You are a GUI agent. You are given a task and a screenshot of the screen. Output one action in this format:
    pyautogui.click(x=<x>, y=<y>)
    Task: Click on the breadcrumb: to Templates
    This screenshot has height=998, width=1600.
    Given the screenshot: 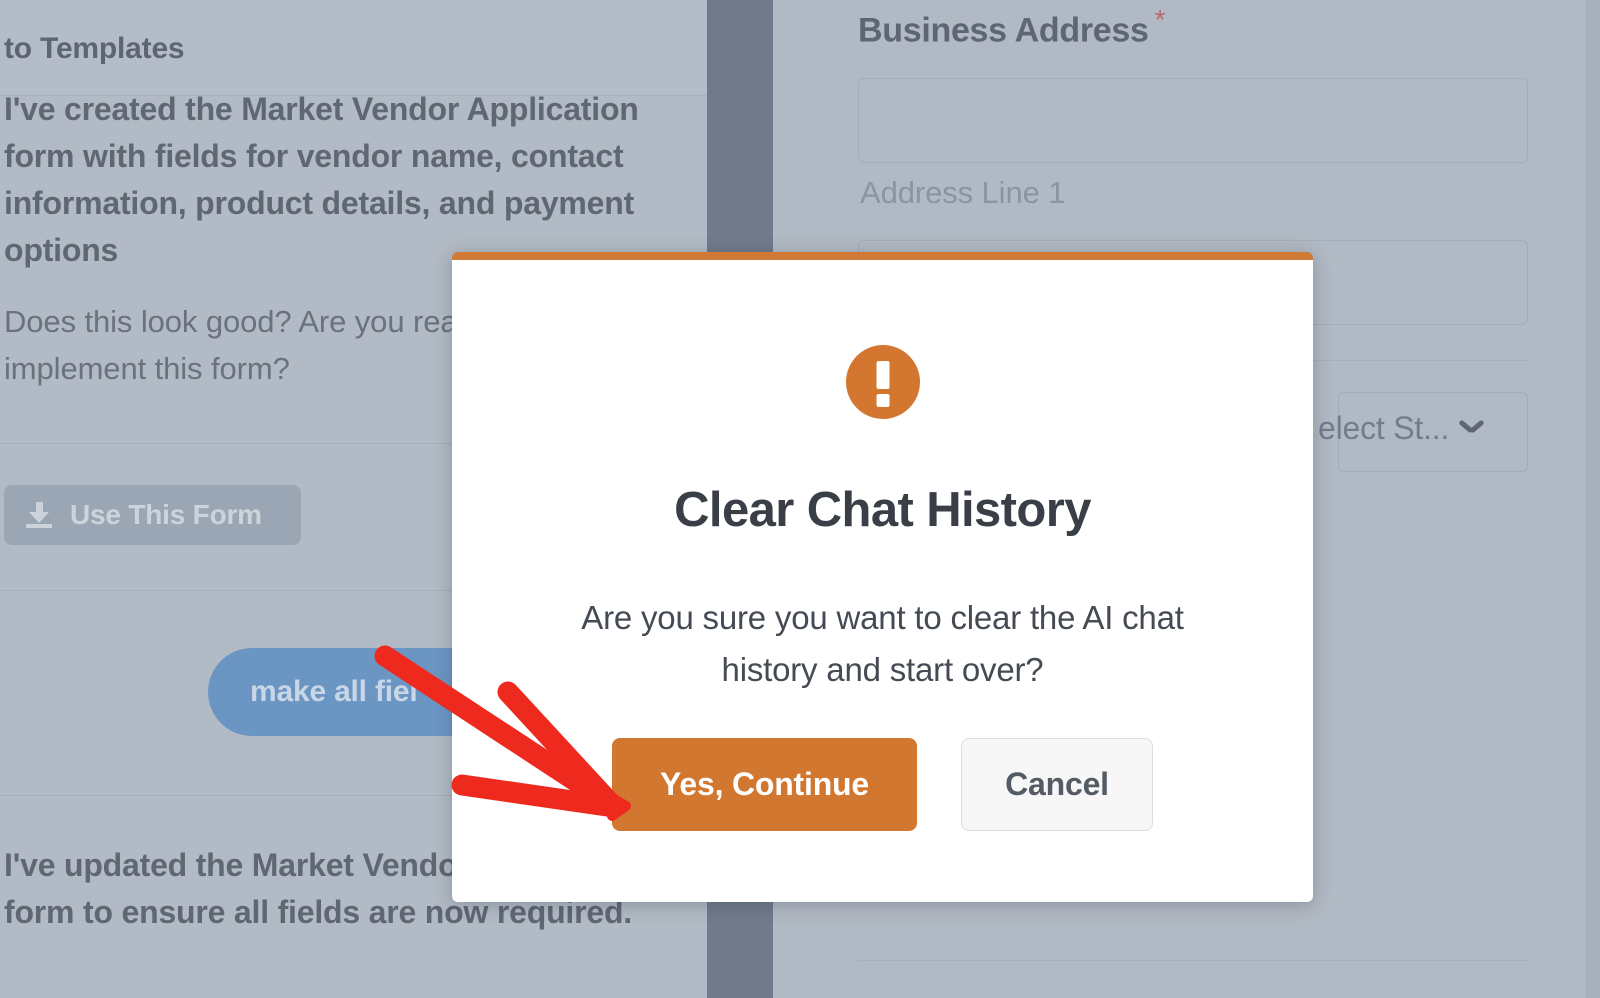 What is the action you would take?
    pyautogui.click(x=94, y=49)
    